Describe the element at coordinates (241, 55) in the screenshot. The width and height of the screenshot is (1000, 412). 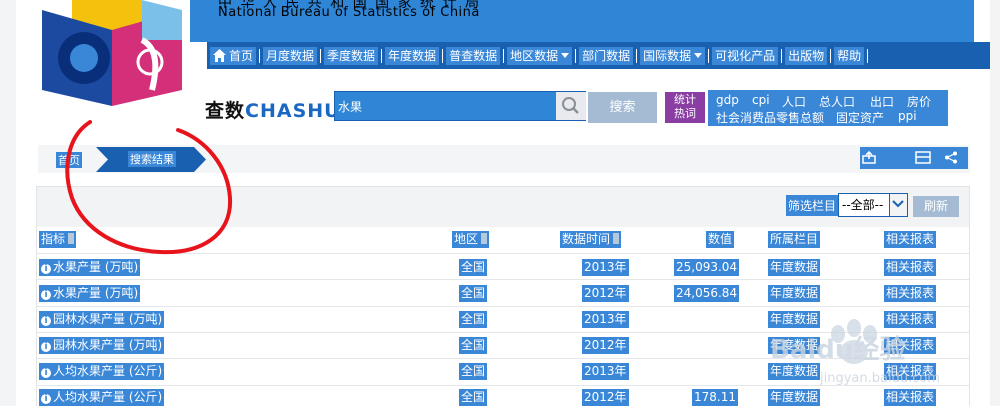
I see `nav-label: 首页` at that location.